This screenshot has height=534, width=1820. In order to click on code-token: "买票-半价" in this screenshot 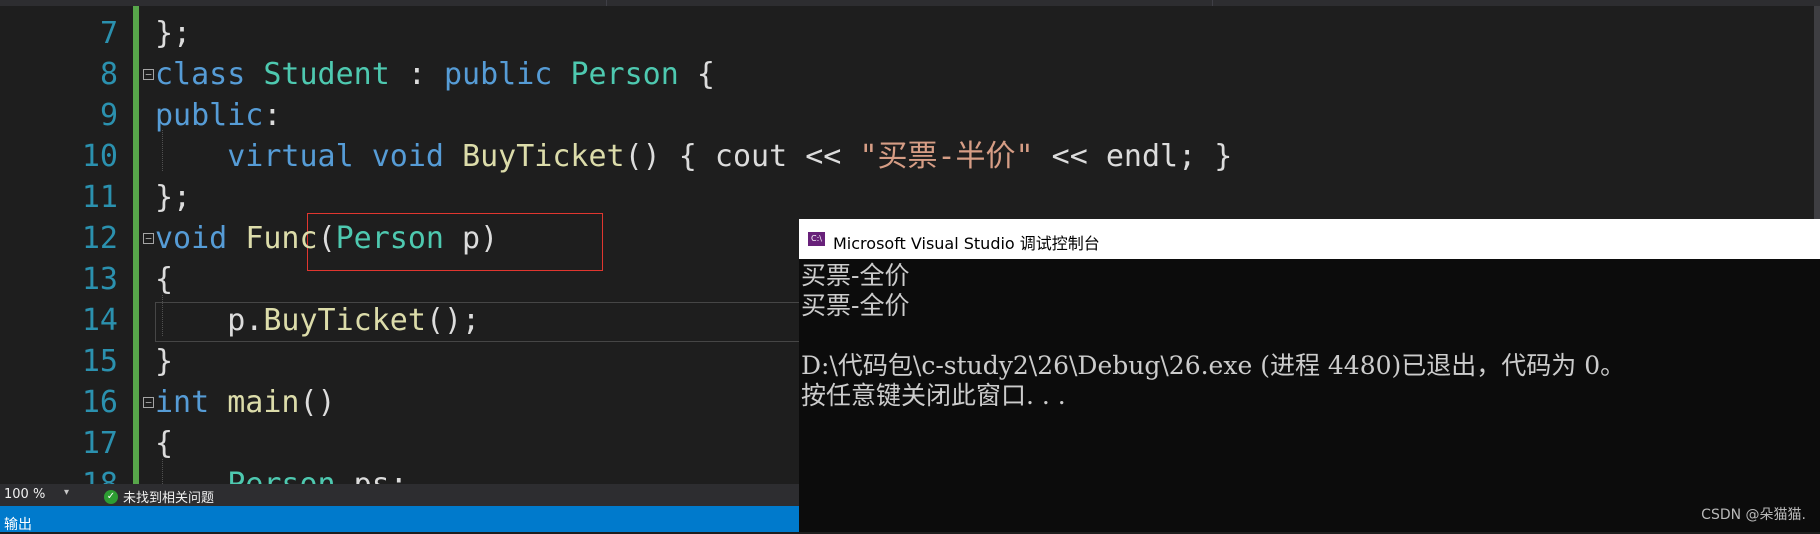, I will do `click(946, 156)`.